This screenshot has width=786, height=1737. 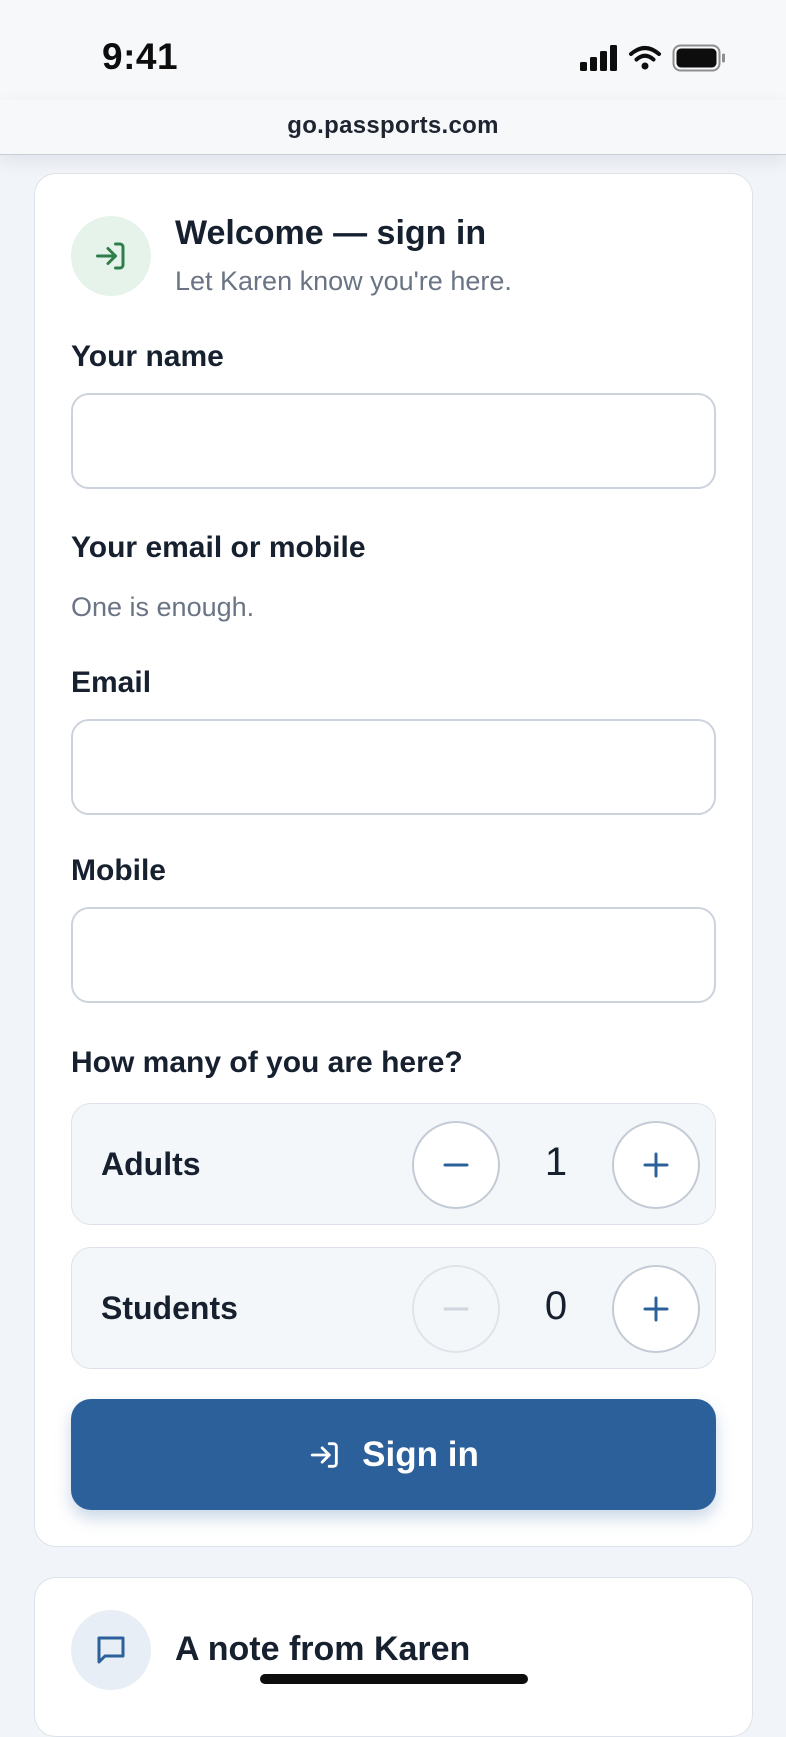 I want to click on students-decrement-button, so click(x=456, y=1309).